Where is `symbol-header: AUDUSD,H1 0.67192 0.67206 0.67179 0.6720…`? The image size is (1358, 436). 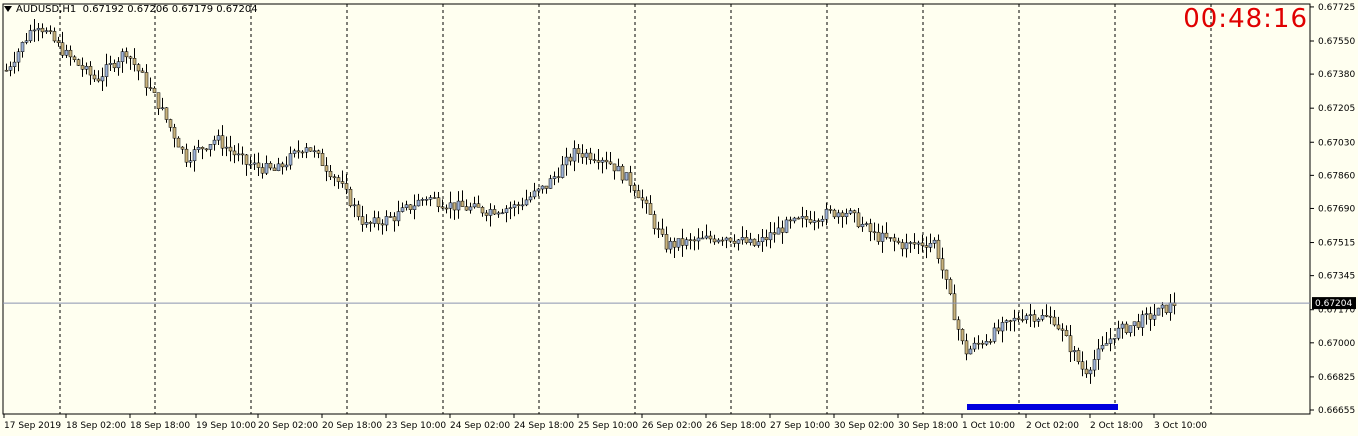 symbol-header: AUDUSD,H1 0.67192 0.67206 0.67179 0.6720… is located at coordinates (131, 9).